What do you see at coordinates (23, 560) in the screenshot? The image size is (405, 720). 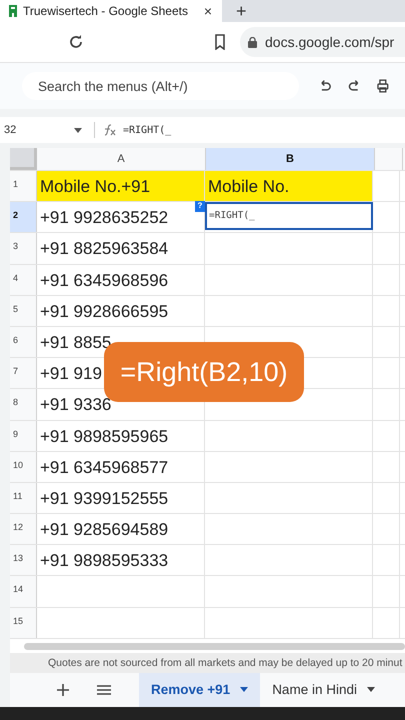 I see `row-header: 13` at bounding box center [23, 560].